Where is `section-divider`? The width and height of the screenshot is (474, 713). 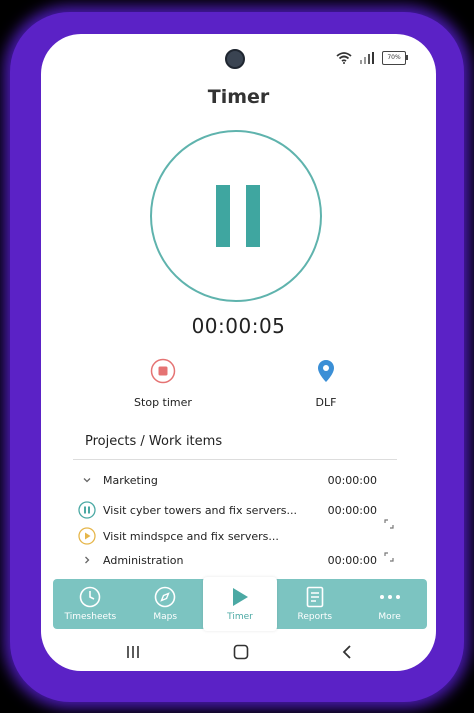 section-divider is located at coordinates (235, 459).